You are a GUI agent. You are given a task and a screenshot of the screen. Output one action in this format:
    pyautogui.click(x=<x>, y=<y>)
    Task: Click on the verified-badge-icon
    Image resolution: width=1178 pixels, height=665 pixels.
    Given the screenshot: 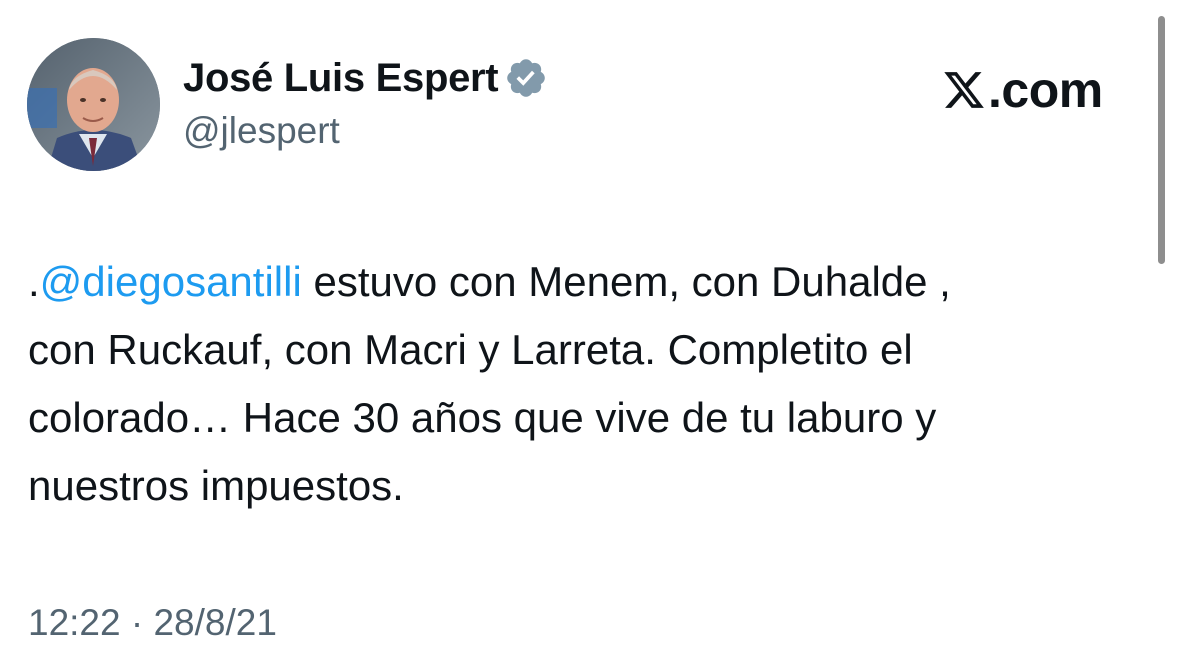 What is the action you would take?
    pyautogui.click(x=526, y=78)
    